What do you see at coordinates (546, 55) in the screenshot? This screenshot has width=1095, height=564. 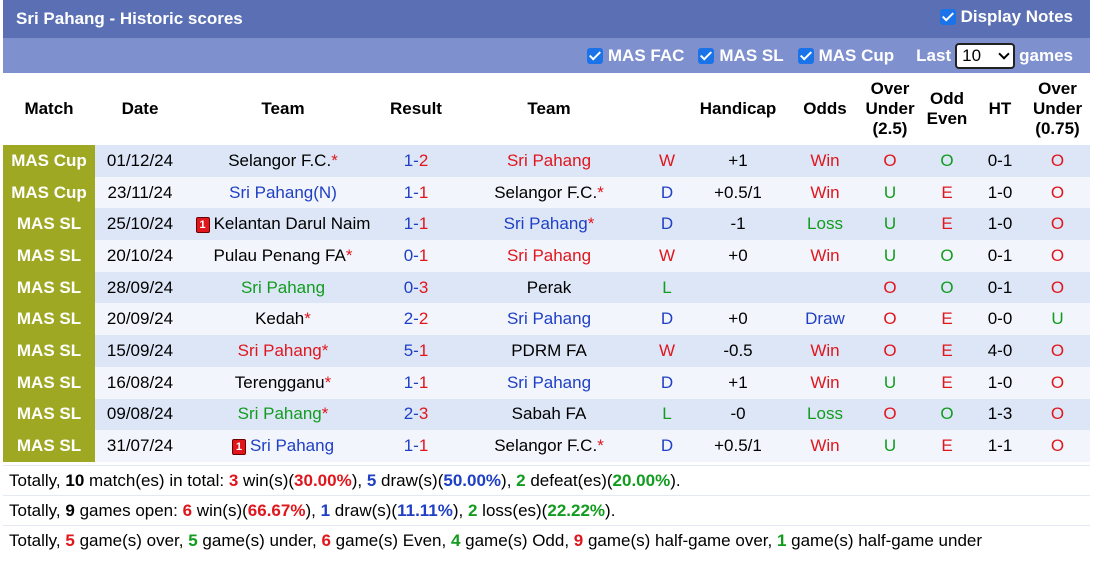 I see `filter-bar: MAS FAC MAS SL MAS Cup Last 10 games` at bounding box center [546, 55].